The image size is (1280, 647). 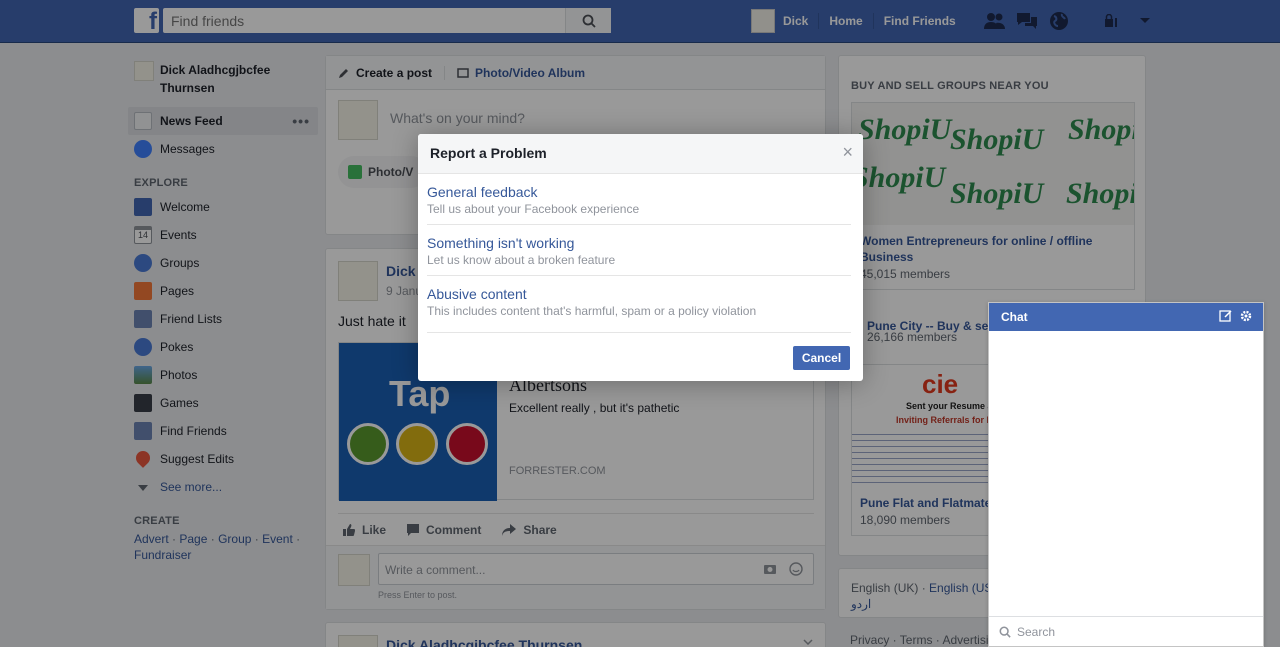 What do you see at coordinates (1246, 316) in the screenshot?
I see `gear-icon` at bounding box center [1246, 316].